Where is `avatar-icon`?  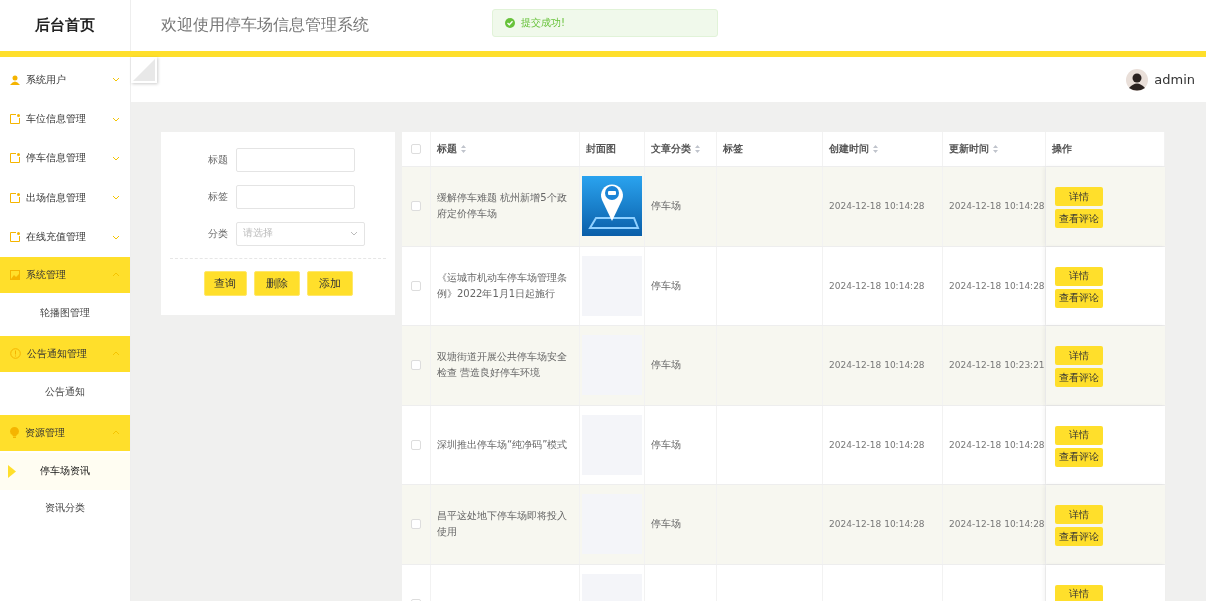 avatar-icon is located at coordinates (1137, 79).